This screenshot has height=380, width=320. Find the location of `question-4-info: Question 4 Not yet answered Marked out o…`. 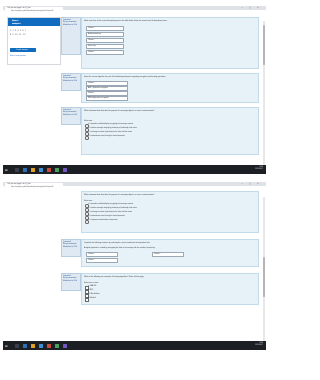

question-4-info: Question 4 Not yet answered Marked out o… is located at coordinates (71, 248).